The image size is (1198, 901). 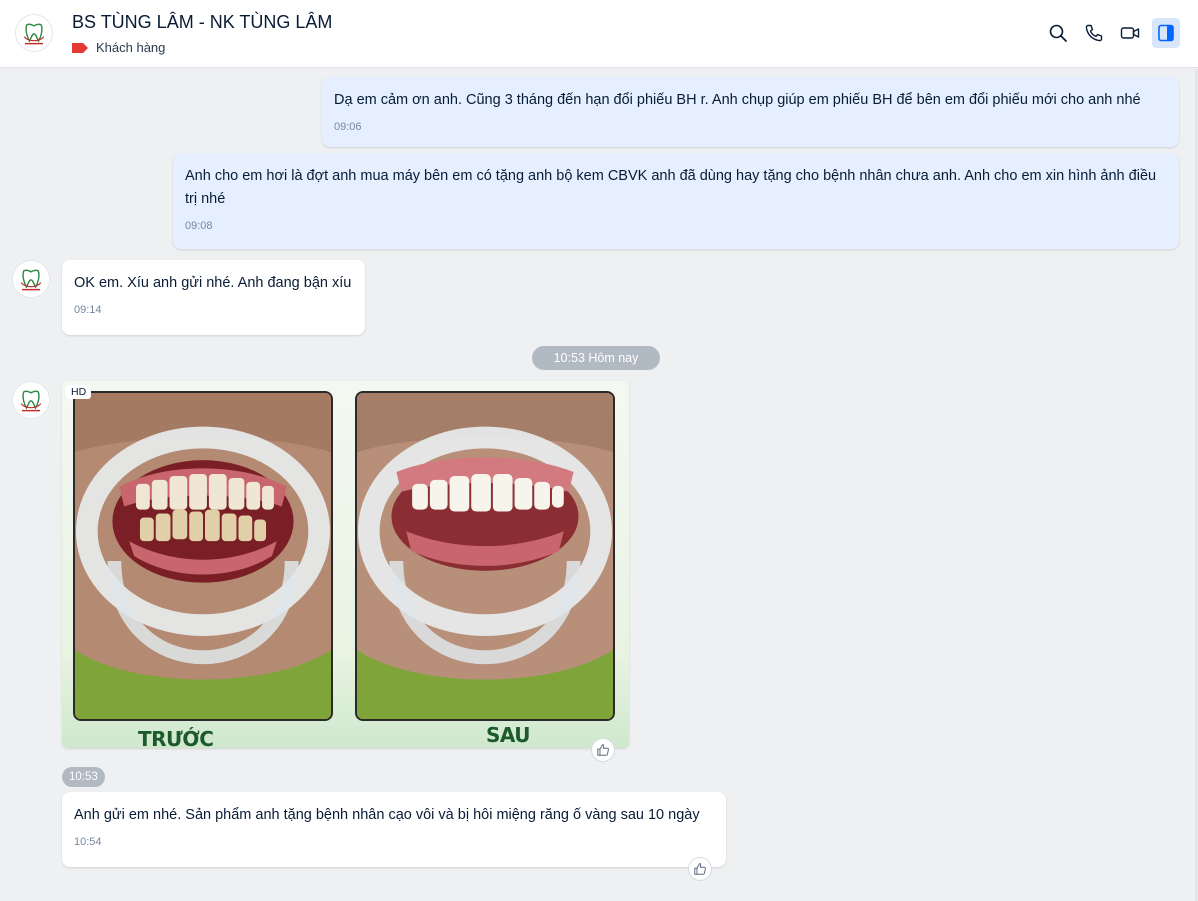 I want to click on header-actions, so click(x=1112, y=33).